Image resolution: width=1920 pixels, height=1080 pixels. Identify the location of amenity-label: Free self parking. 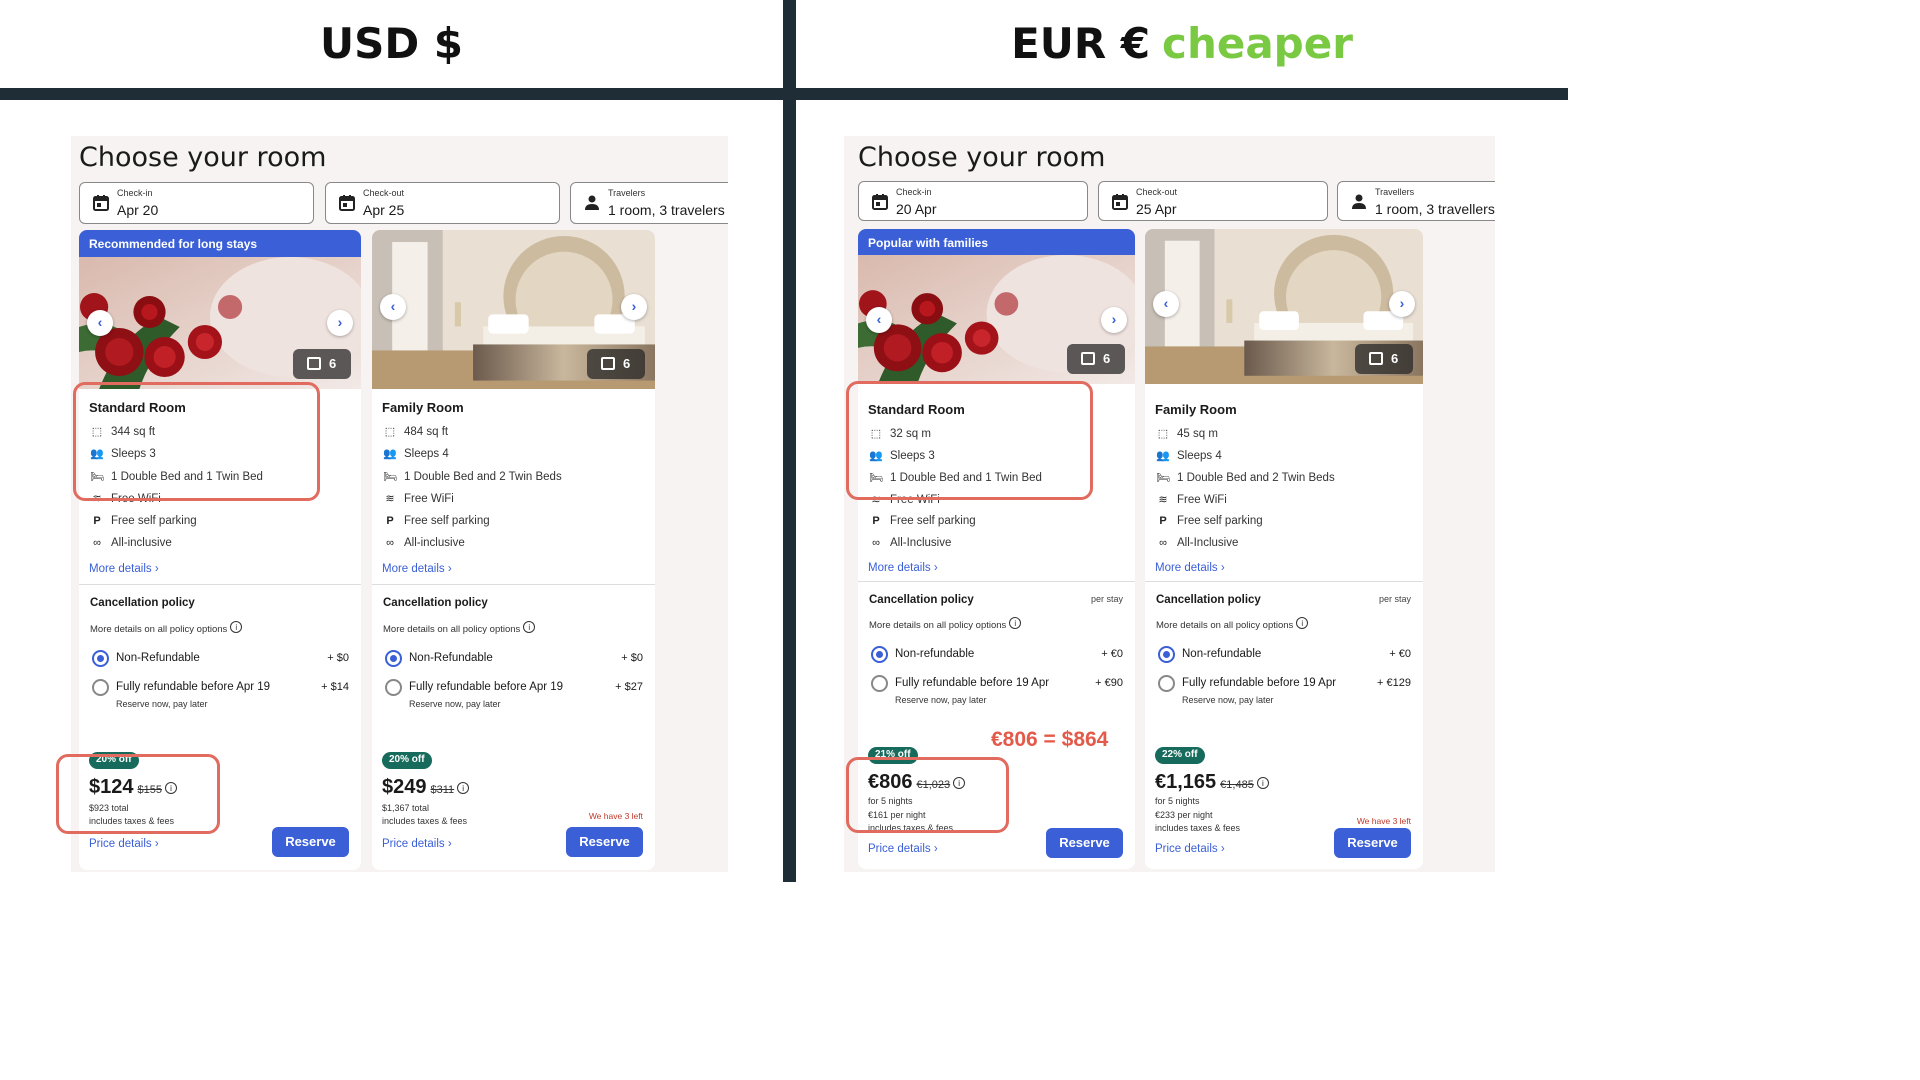
(933, 521).